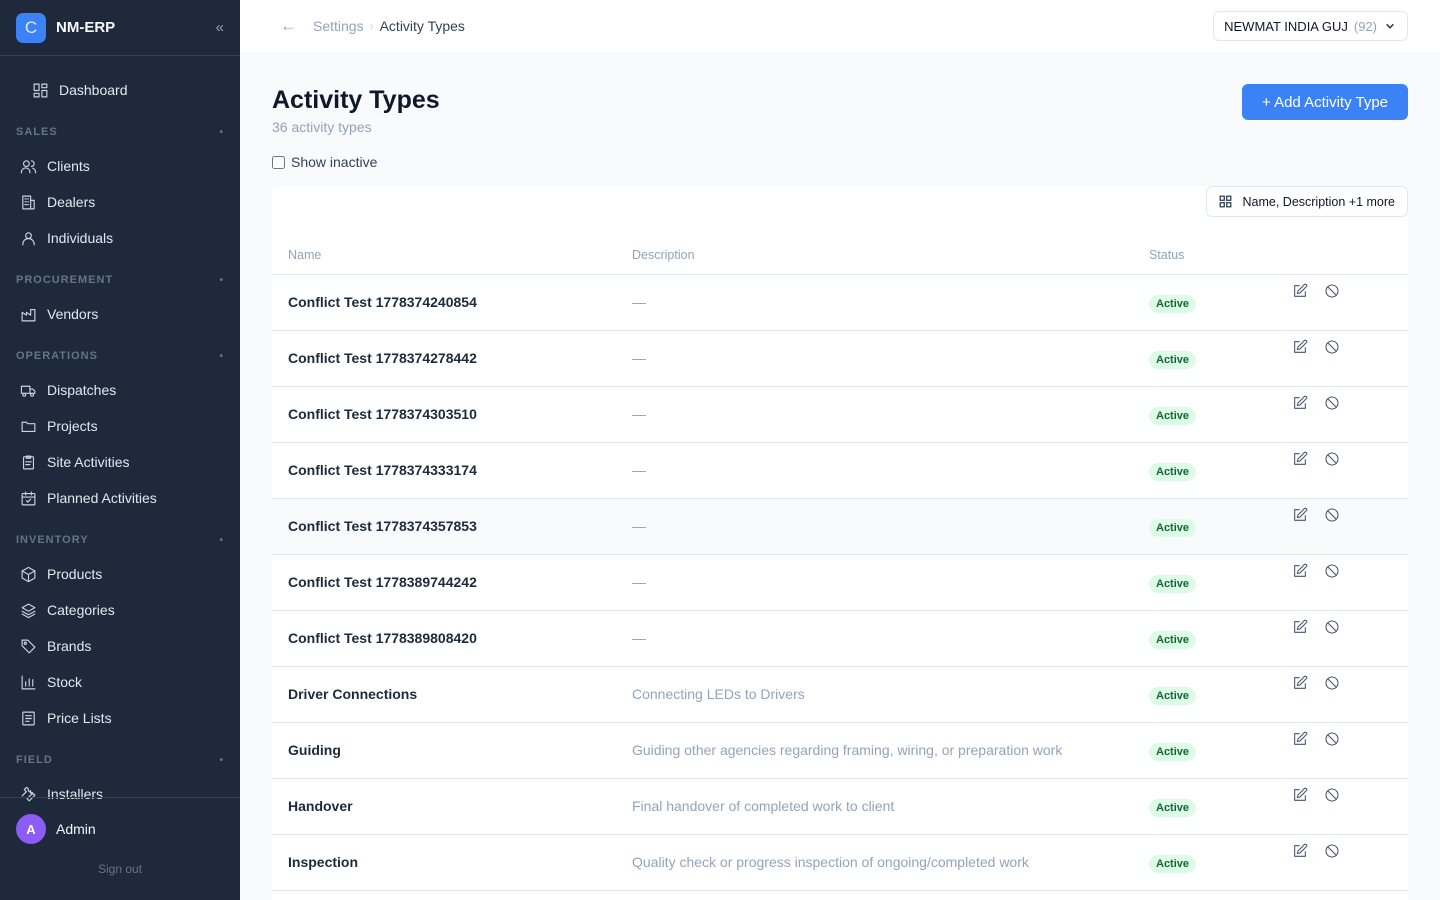  I want to click on sidebar-item-projects: Projects, so click(120, 426).